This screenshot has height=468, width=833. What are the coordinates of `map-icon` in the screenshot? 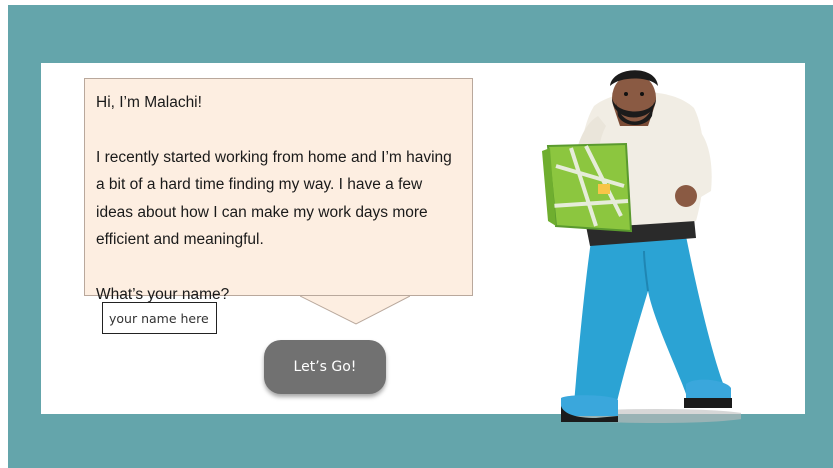 It's located at (587, 187).